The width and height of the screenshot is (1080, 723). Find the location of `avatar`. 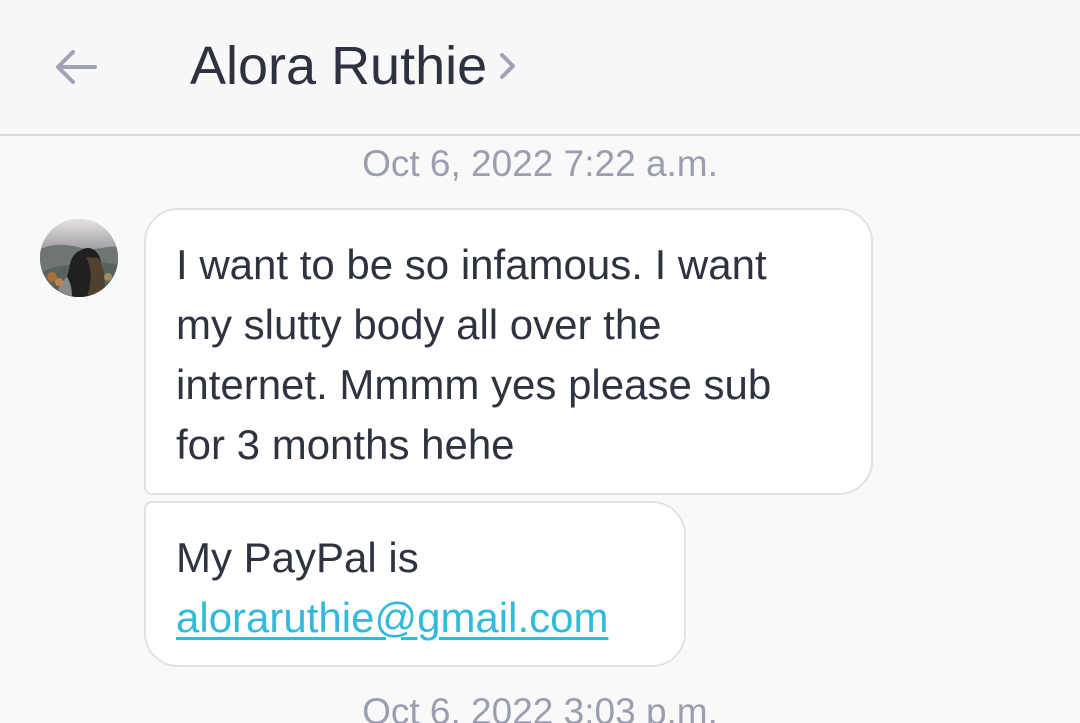

avatar is located at coordinates (79, 258).